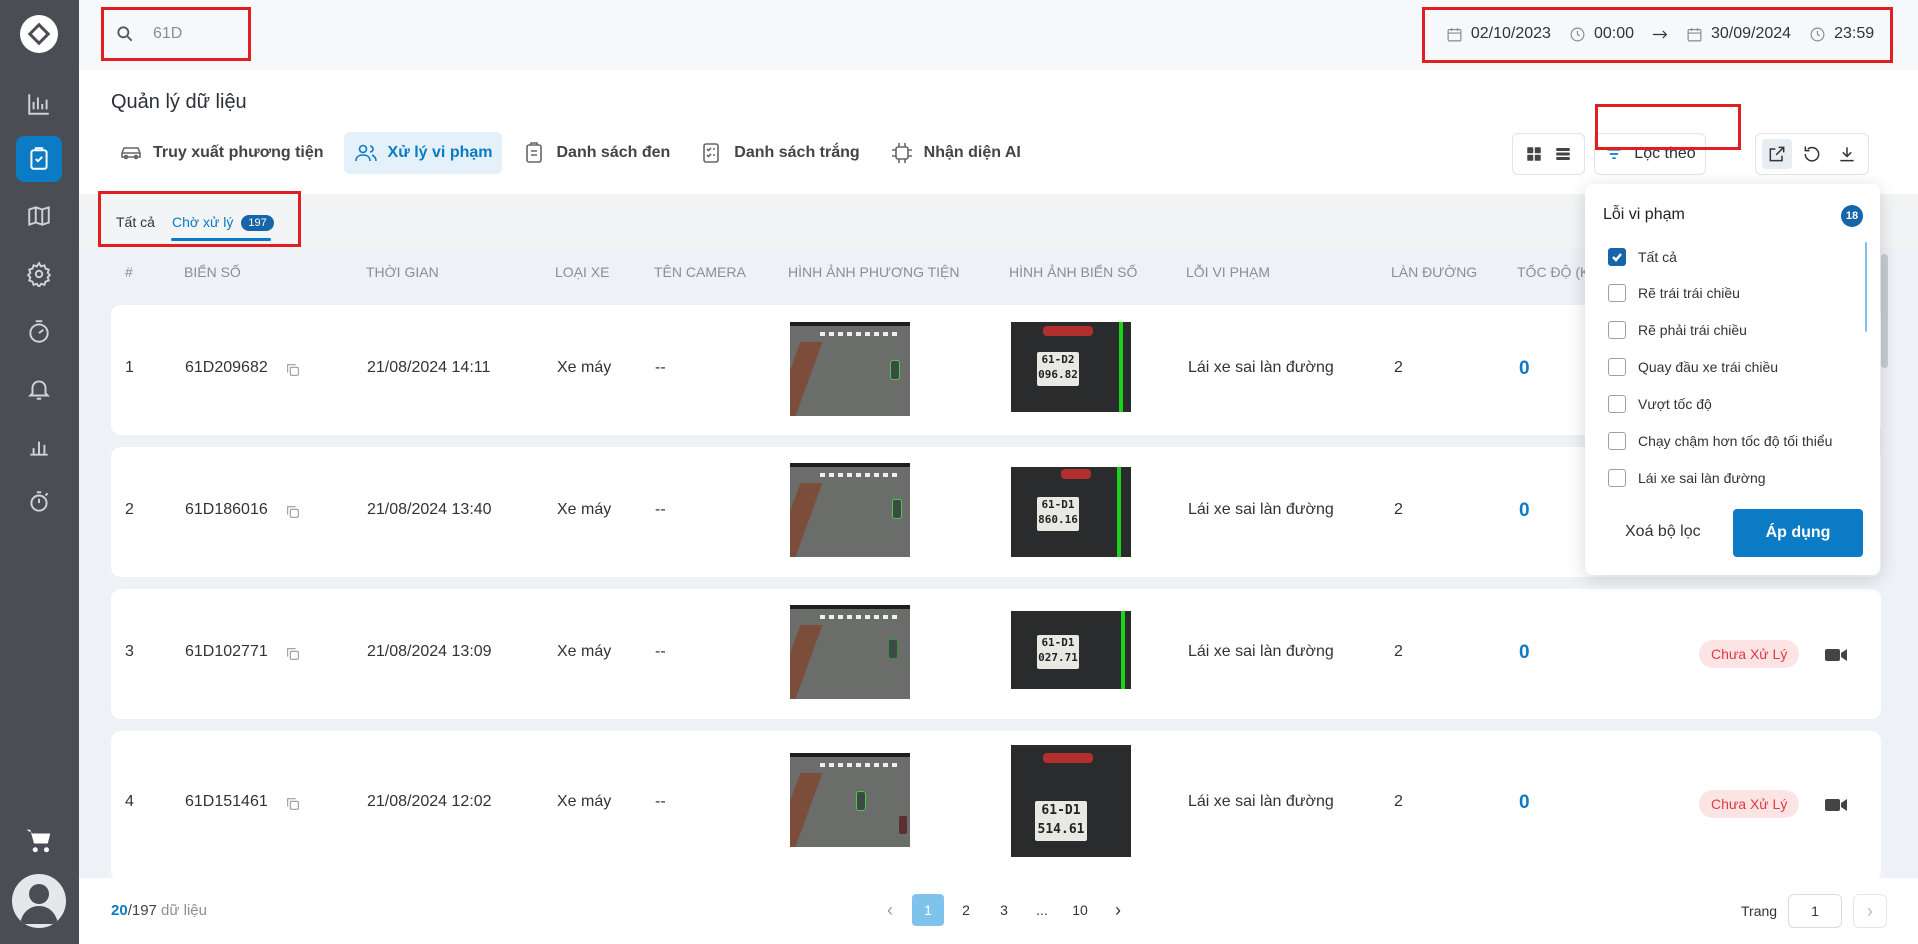 This screenshot has width=1918, height=944. I want to click on next-page-button: ›, so click(1118, 910).